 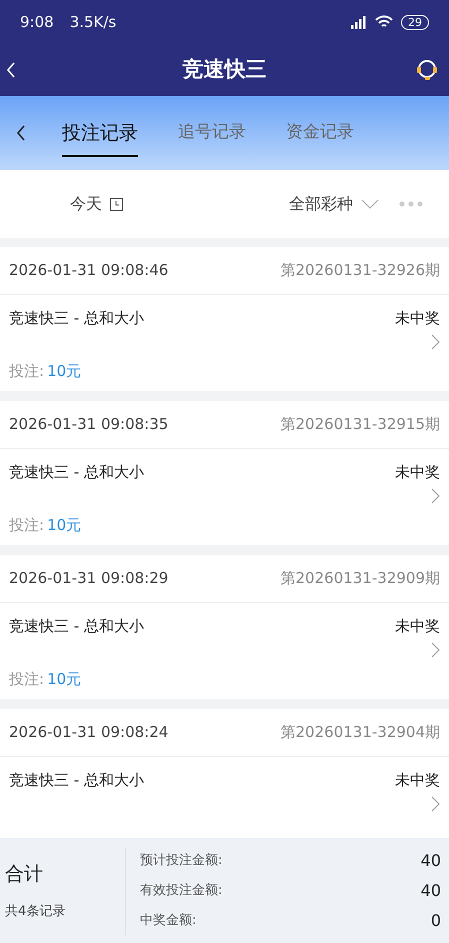 I want to click on chevron-down-icon, so click(x=370, y=204).